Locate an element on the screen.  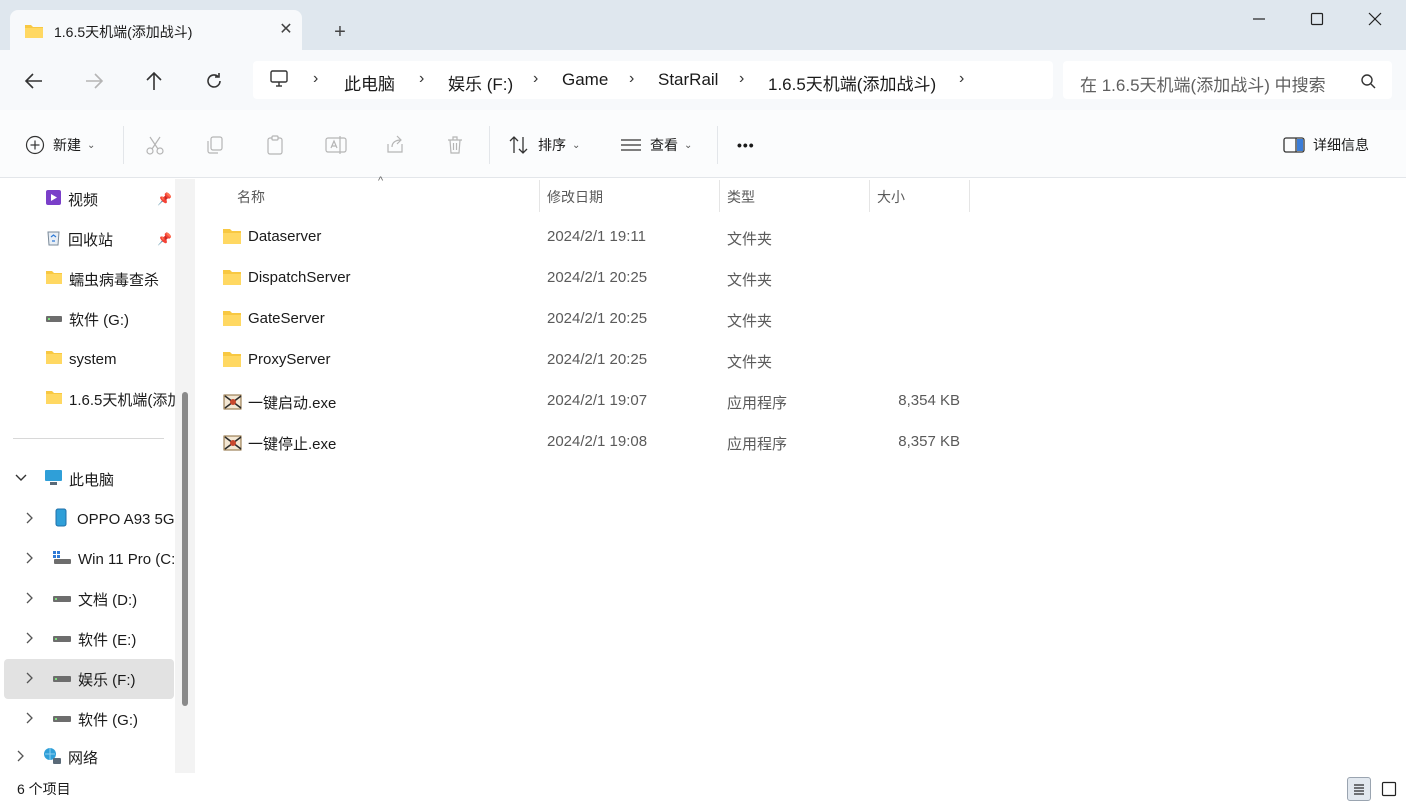
search-placeholder: 在 1.6.5天机端(添加战斗) 中搜索 is located at coordinates (1203, 85).